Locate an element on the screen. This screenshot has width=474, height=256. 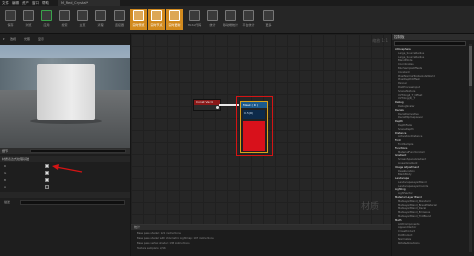
output-pin is located at coordinates (217, 107).